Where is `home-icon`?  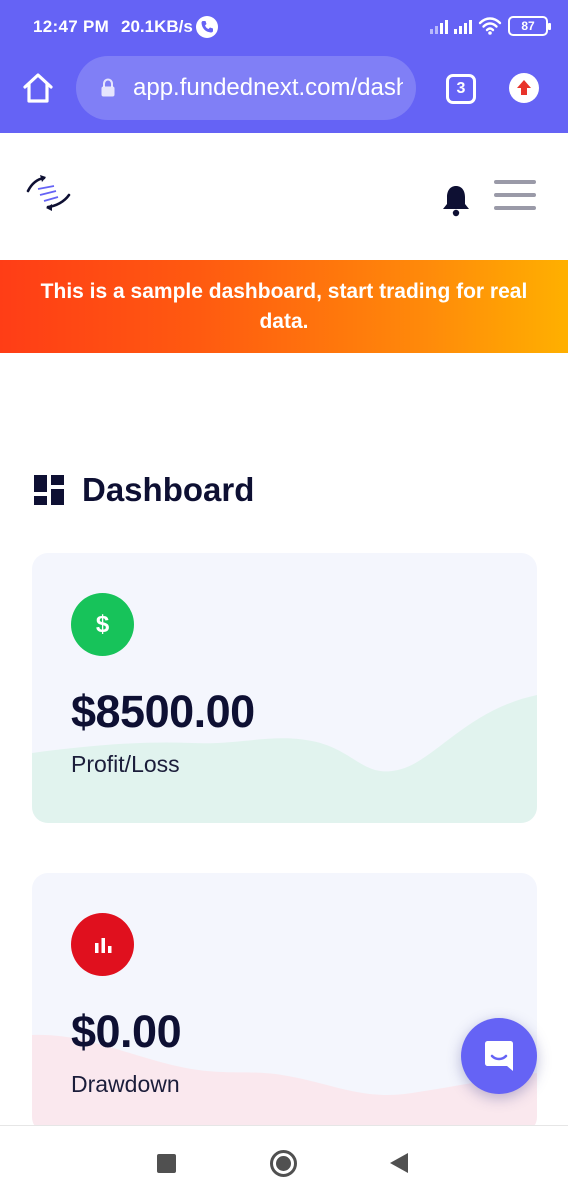
home-icon is located at coordinates (38, 88).